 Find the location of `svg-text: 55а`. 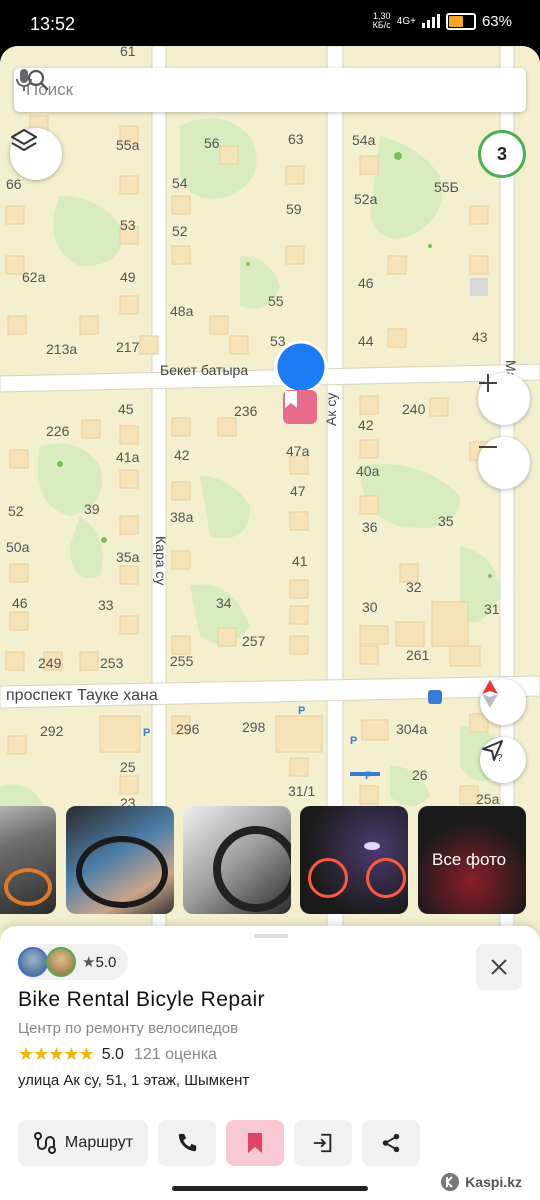

svg-text: 55а is located at coordinates (128, 145).